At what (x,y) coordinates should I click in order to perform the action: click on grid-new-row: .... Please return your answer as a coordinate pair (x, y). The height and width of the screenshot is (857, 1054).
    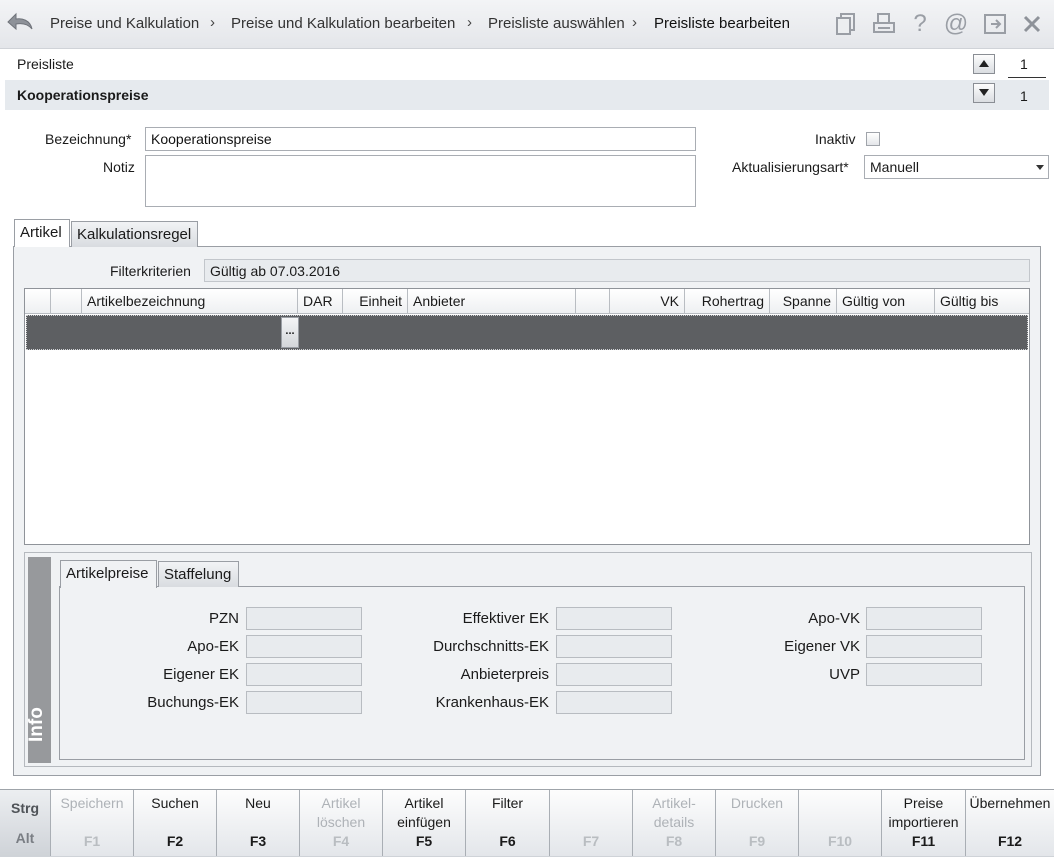
    Looking at the image, I should click on (527, 332).